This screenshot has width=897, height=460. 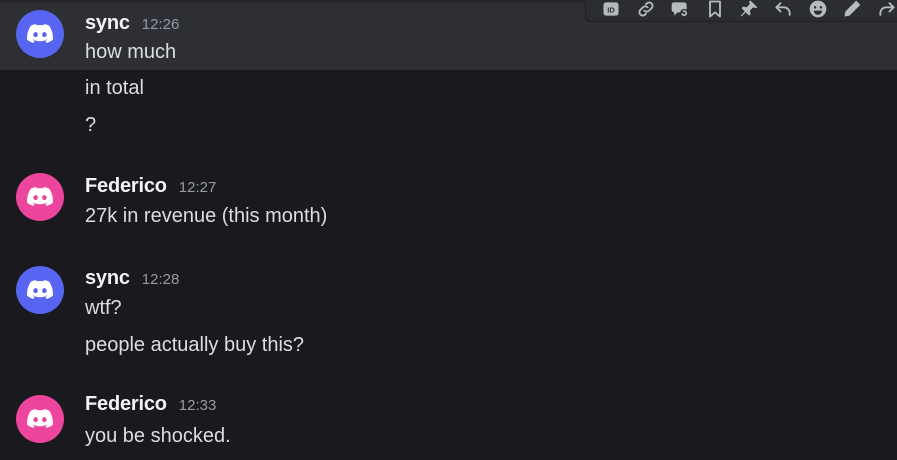 I want to click on bookmark-button, so click(x=714, y=10).